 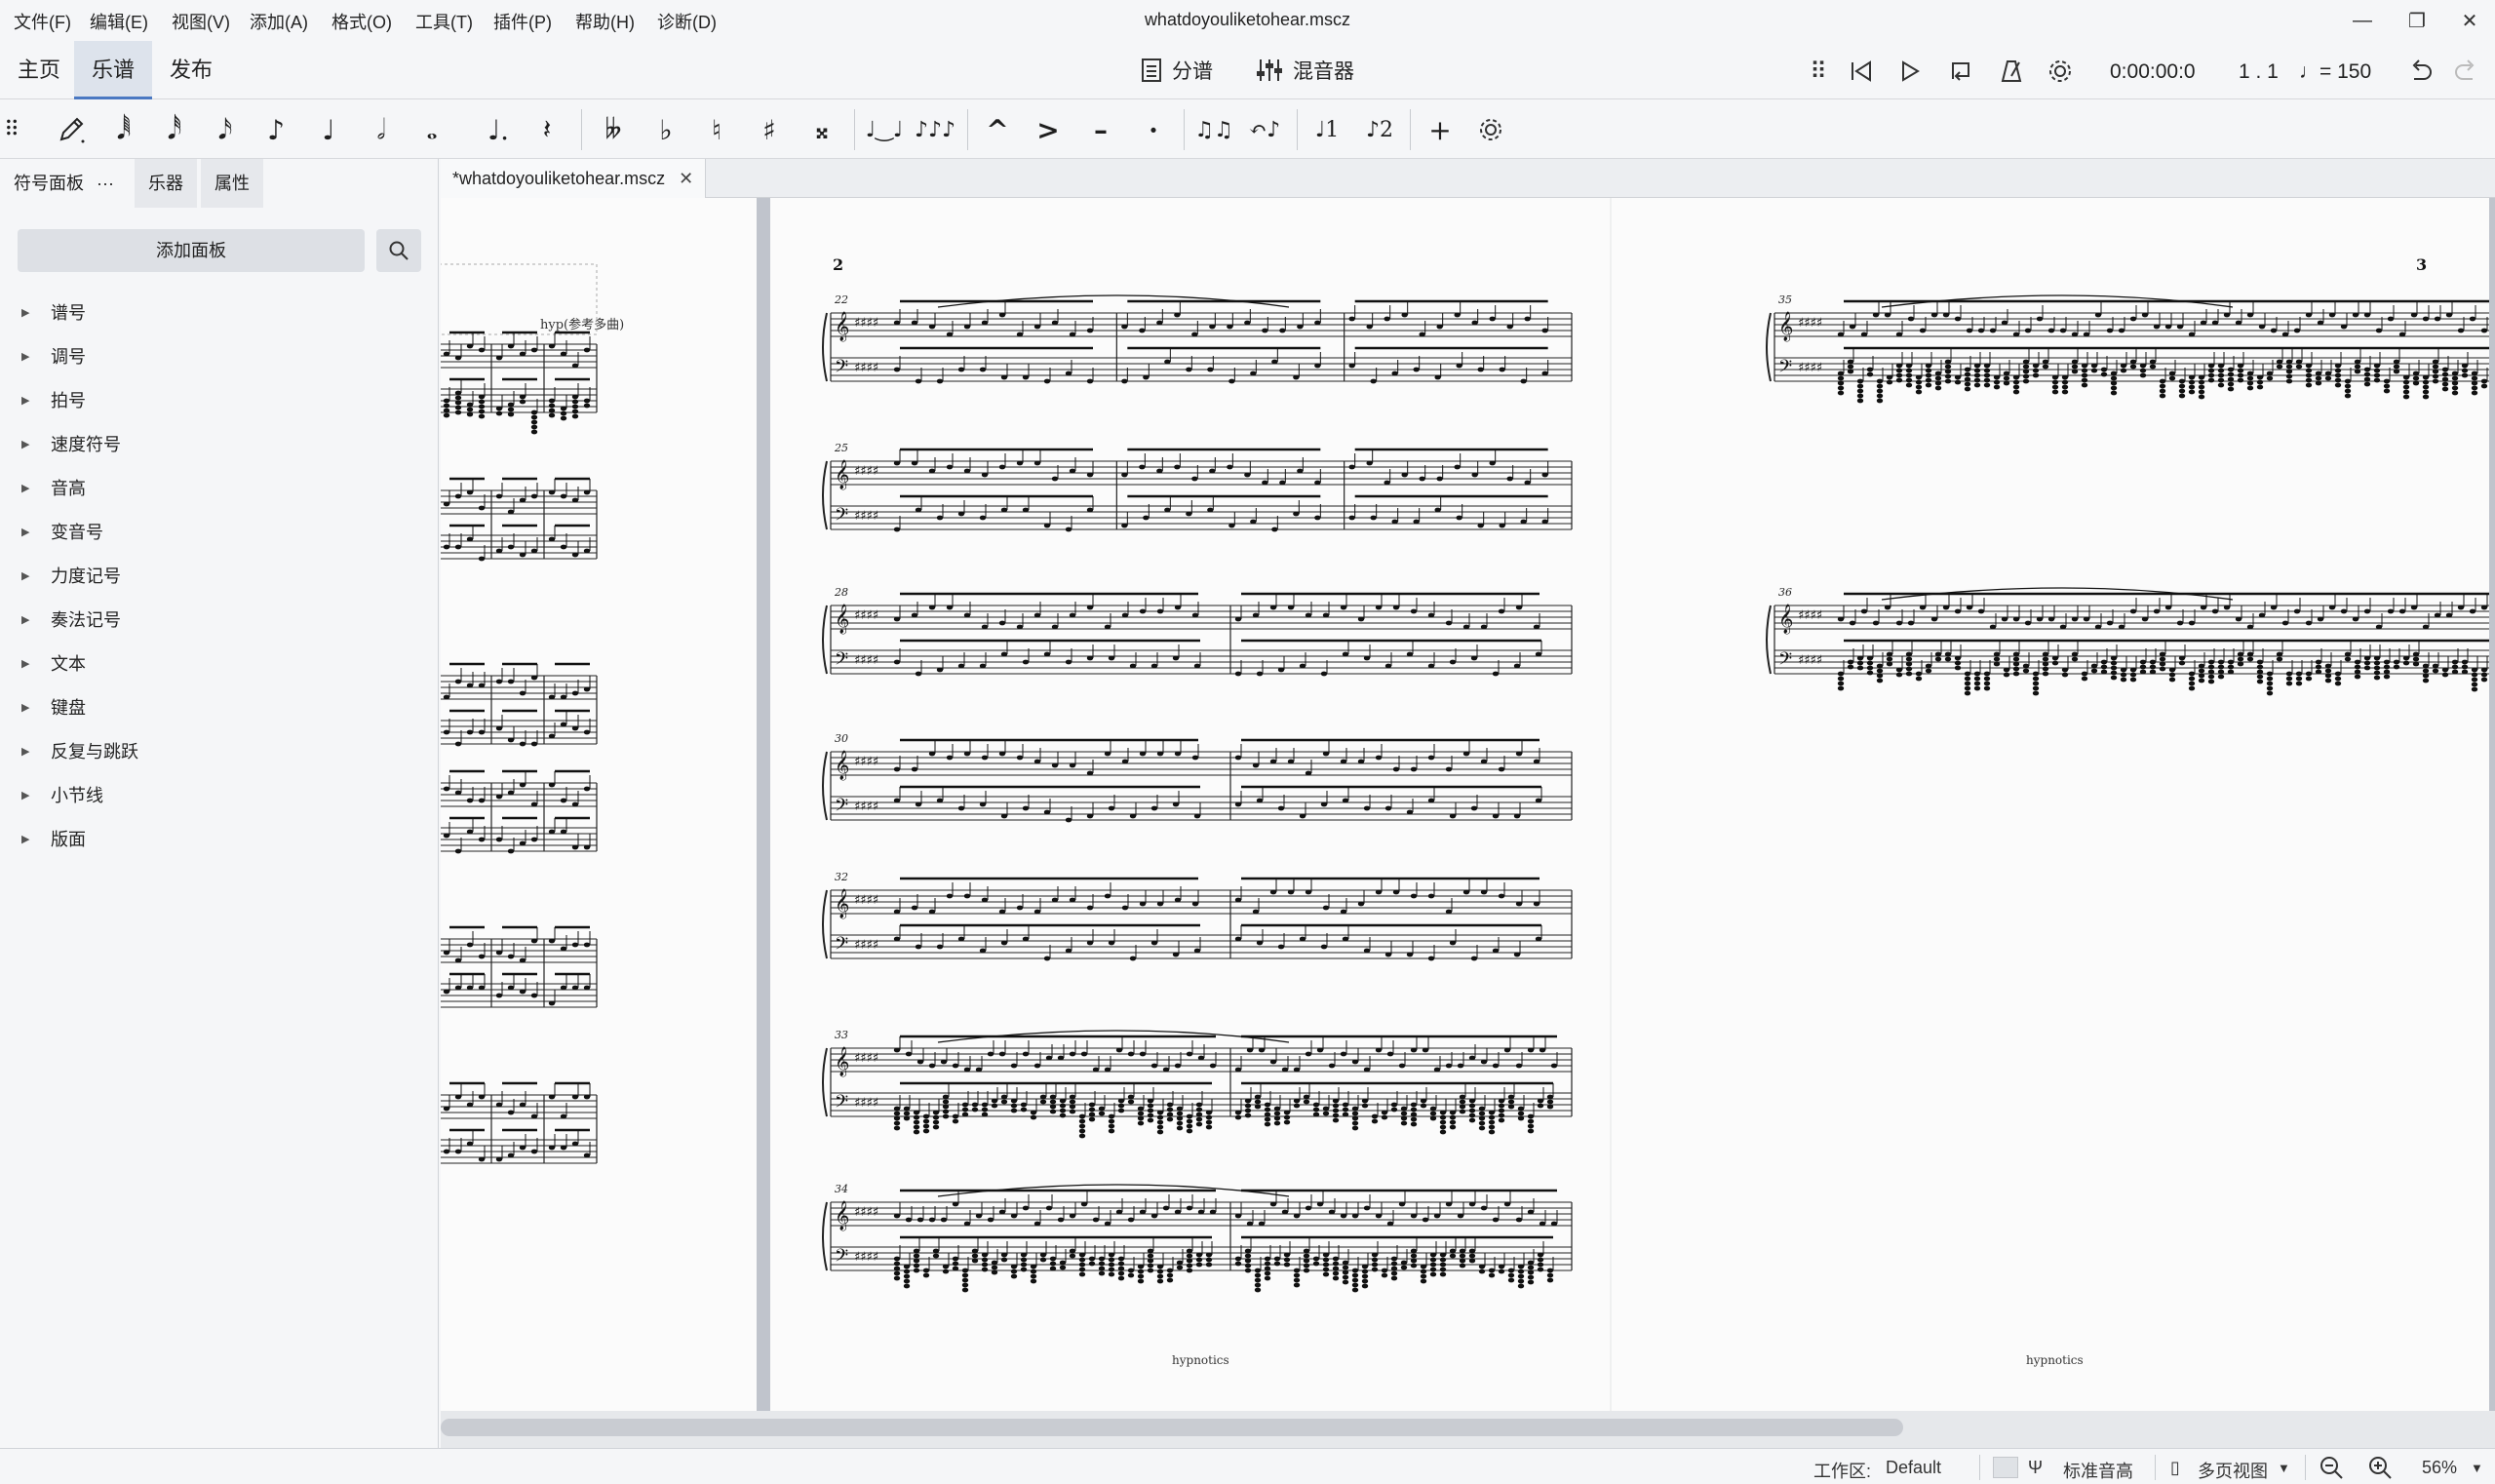 I want to click on tab-publish: 发布, so click(x=191, y=70).